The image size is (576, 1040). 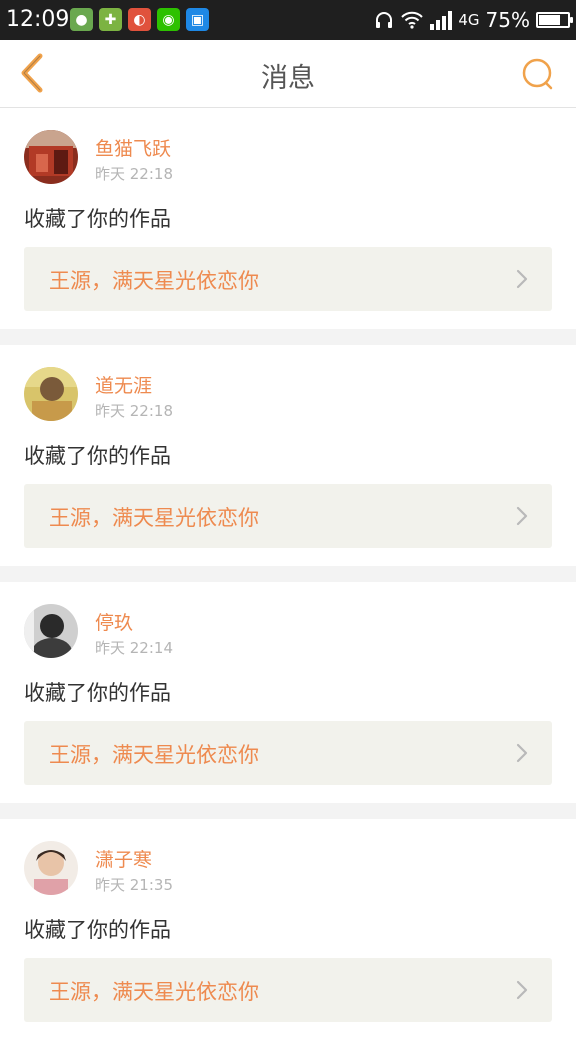 What do you see at coordinates (38, 19) in the screenshot?
I see `status-time: 12:09` at bounding box center [38, 19].